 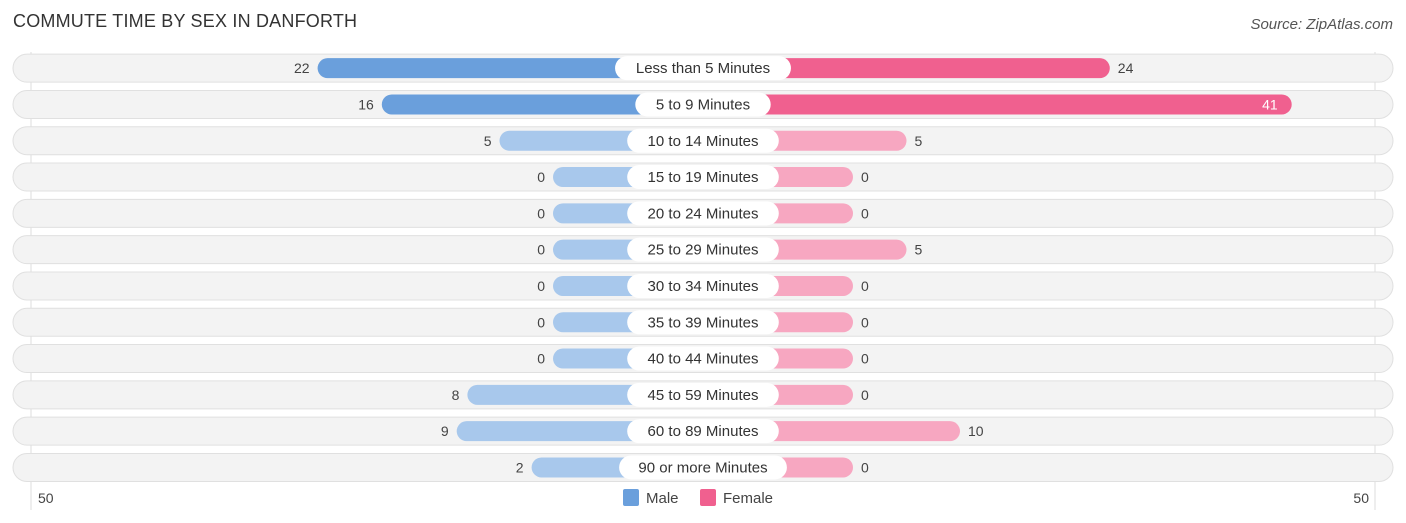 I want to click on category-label: 15 to 19 Minutes, so click(x=703, y=177).